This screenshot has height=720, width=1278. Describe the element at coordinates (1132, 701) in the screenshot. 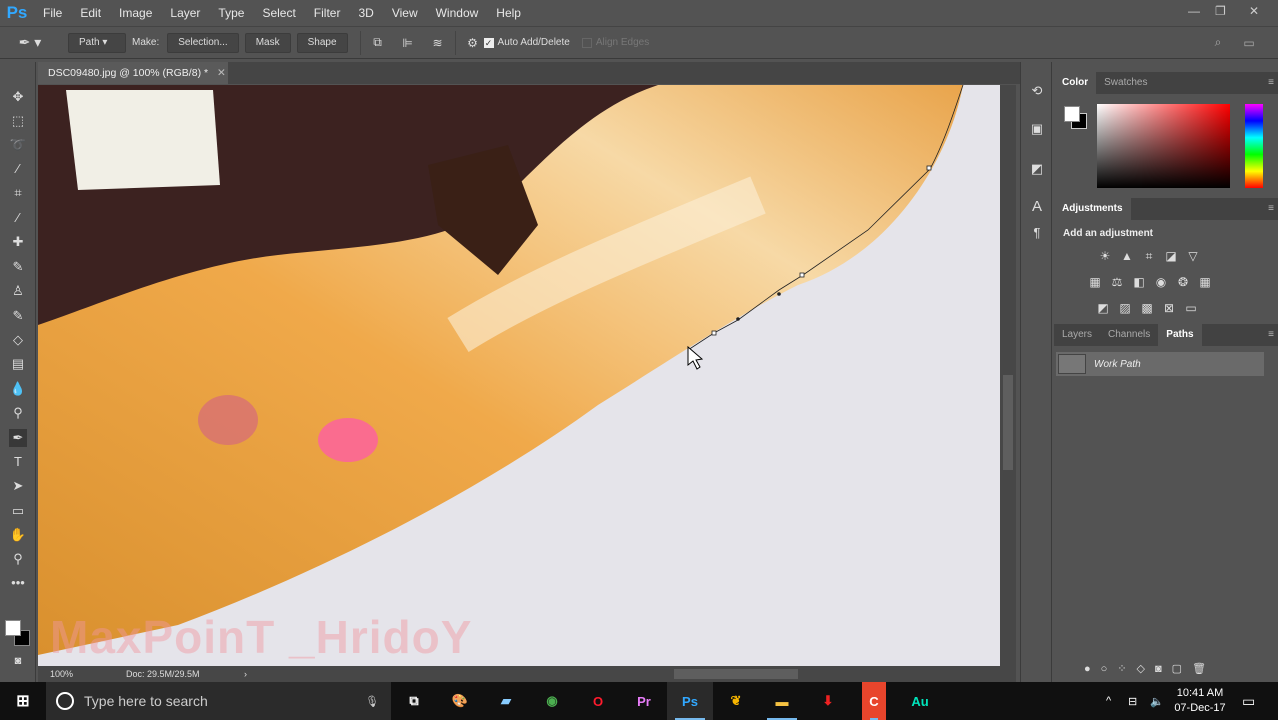

I see `network-icon: ⊟` at that location.